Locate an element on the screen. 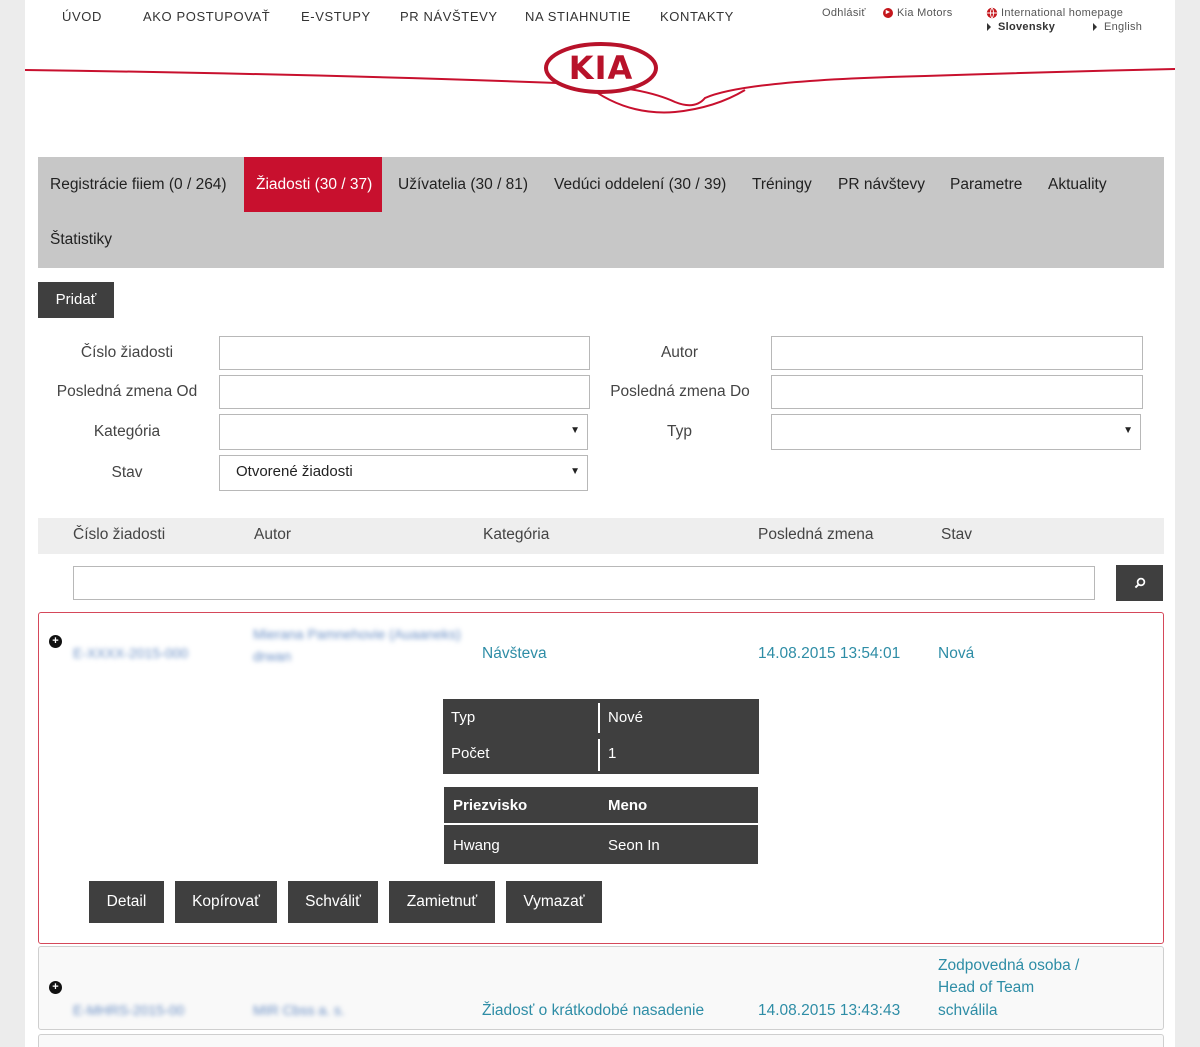 The image size is (1200, 1047). reject-button: Zamietnuť is located at coordinates (442, 902).